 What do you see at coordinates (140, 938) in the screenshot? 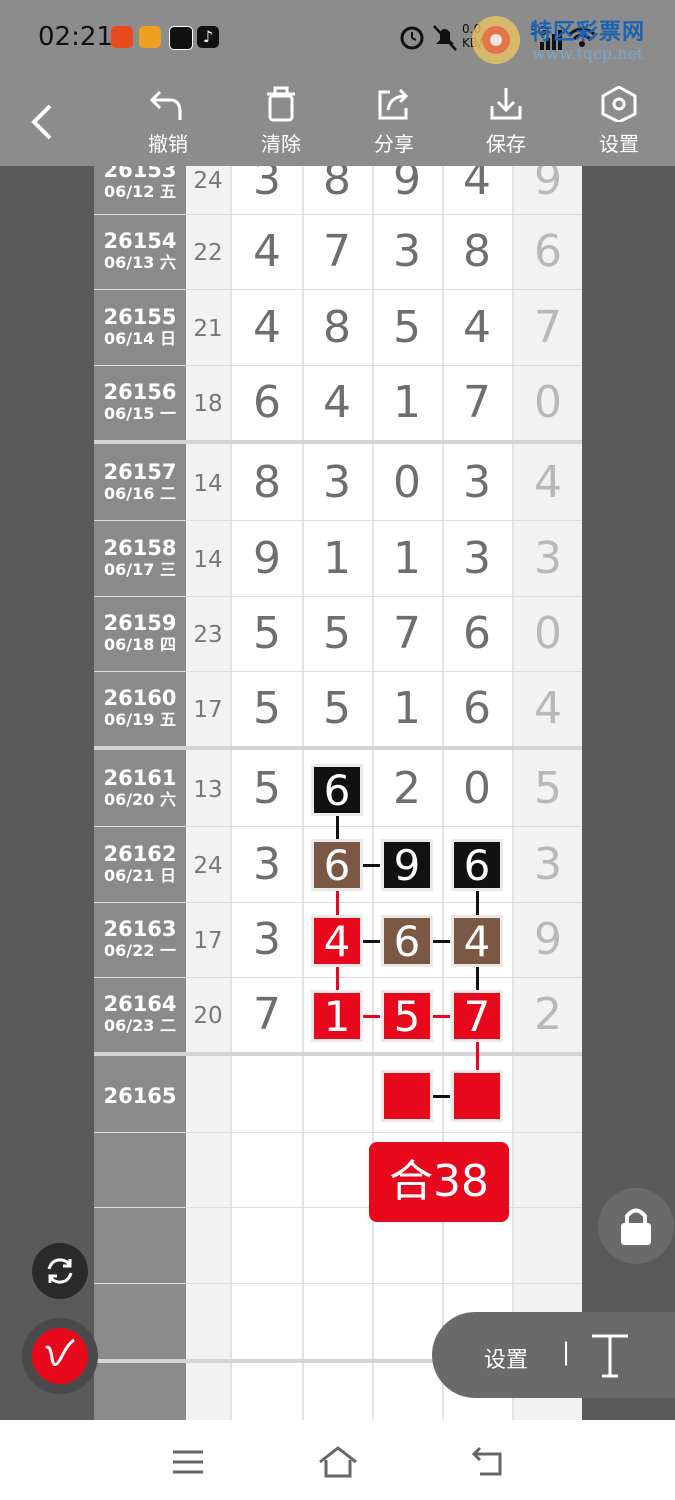
I see `issue-cell: 26163 06/22 一` at bounding box center [140, 938].